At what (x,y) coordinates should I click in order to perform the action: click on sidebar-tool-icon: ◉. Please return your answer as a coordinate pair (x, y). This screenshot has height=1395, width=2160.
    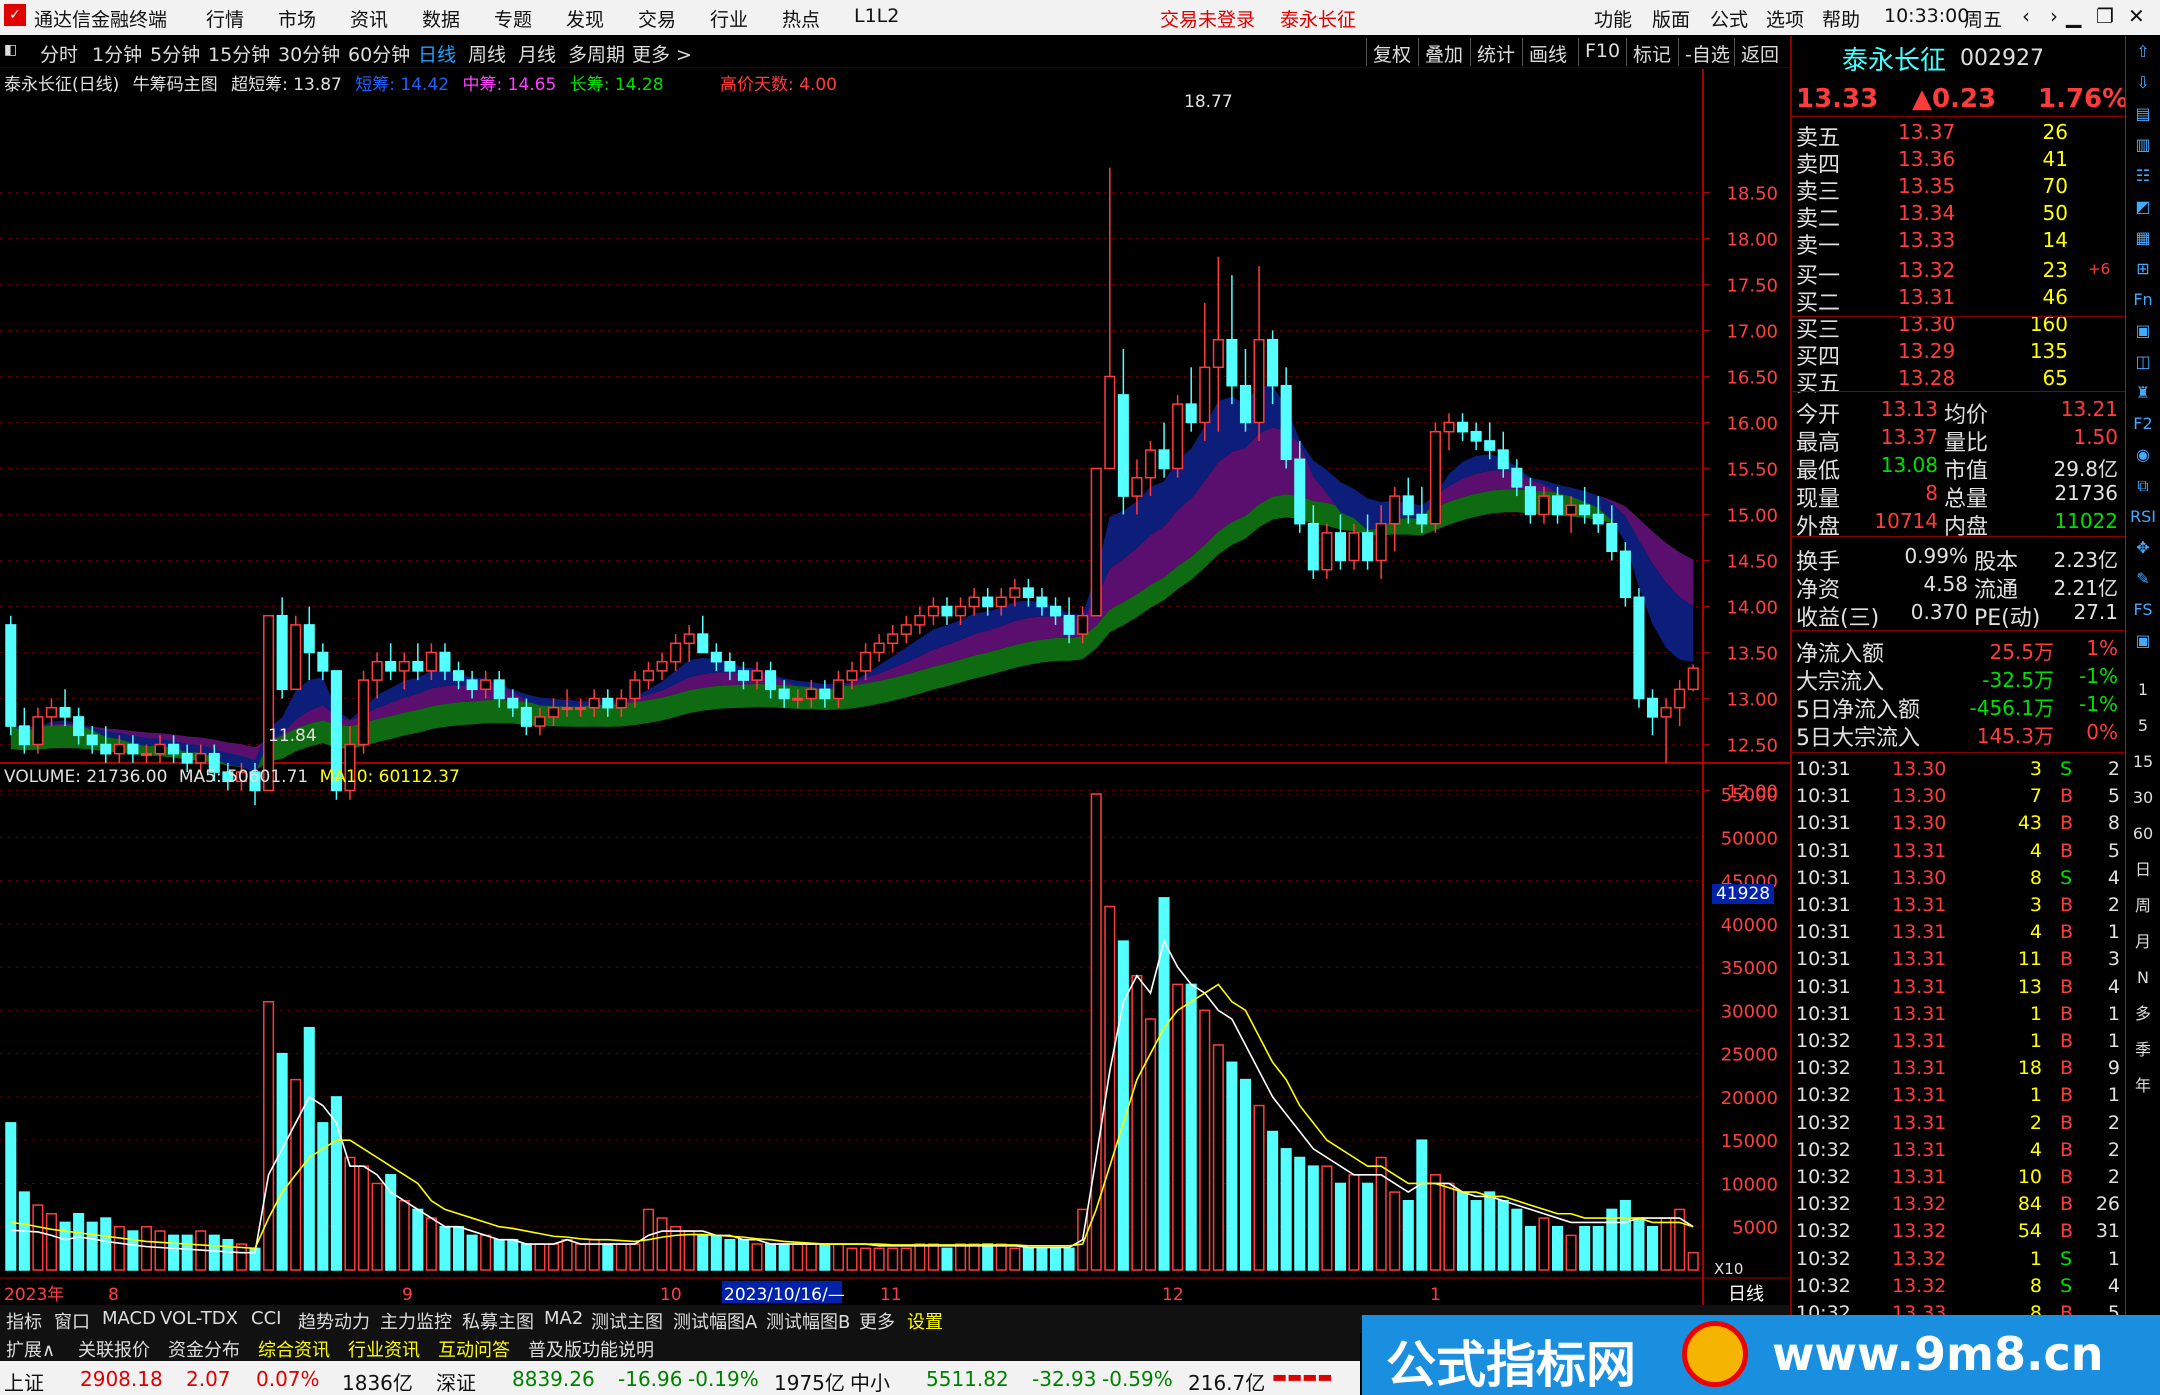
    Looking at the image, I should click on (2143, 455).